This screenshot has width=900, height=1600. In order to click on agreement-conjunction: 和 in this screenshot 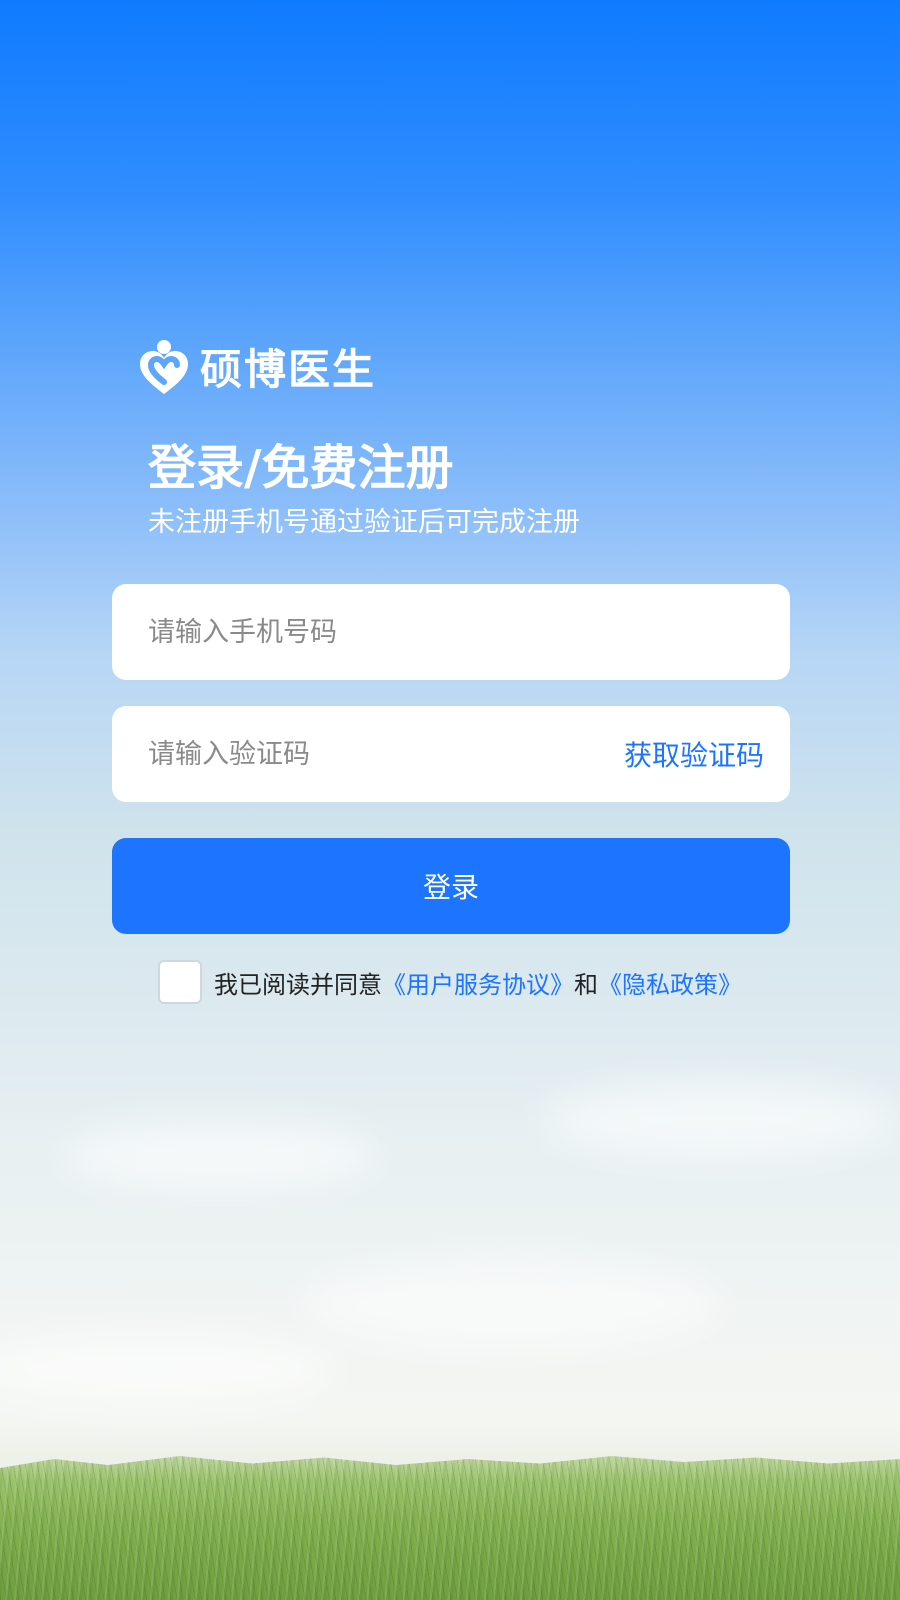, I will do `click(586, 984)`.